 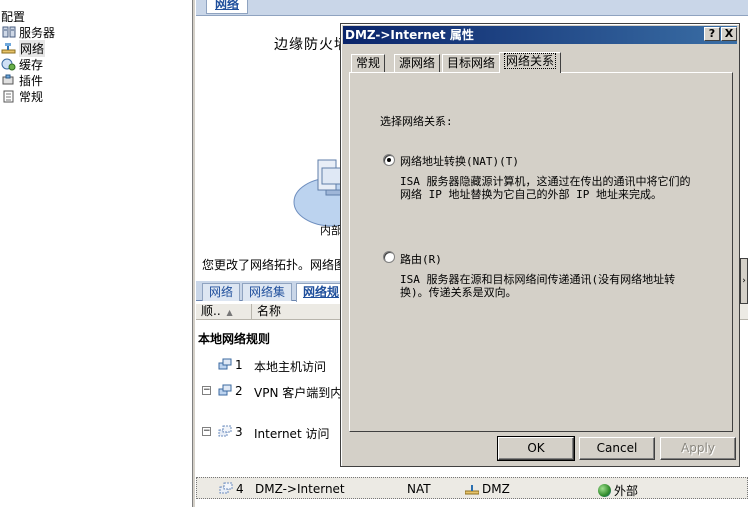 I want to click on rule-name: DMZ->Internet, so click(x=300, y=489).